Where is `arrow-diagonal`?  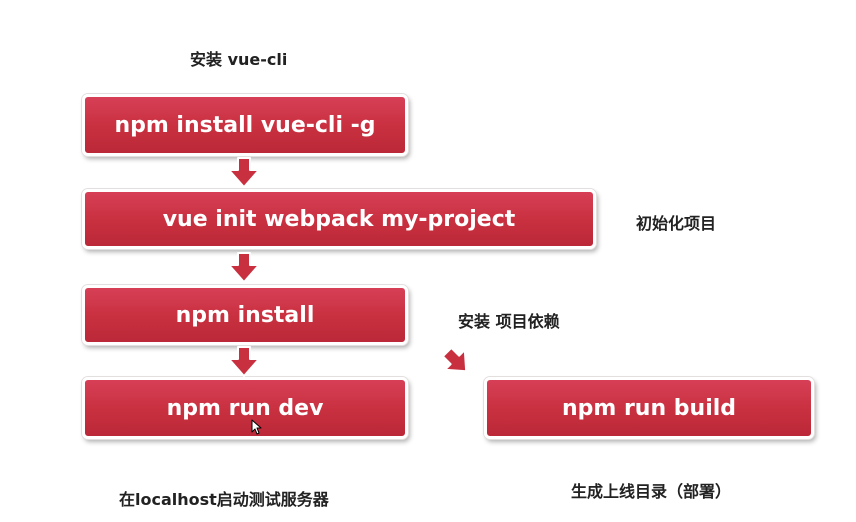 arrow-diagonal is located at coordinates (454, 359).